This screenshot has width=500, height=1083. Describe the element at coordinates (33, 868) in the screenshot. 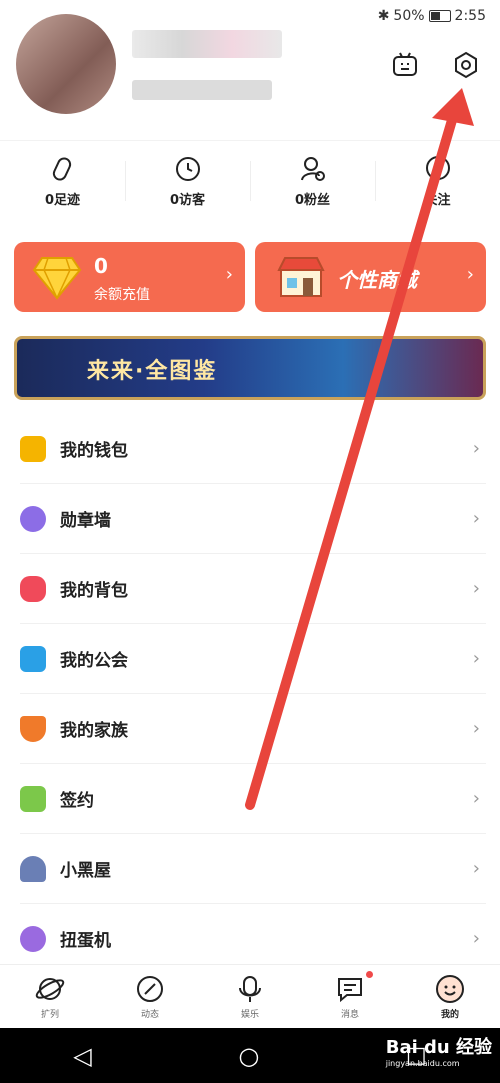

I see `dark-room-icon` at that location.